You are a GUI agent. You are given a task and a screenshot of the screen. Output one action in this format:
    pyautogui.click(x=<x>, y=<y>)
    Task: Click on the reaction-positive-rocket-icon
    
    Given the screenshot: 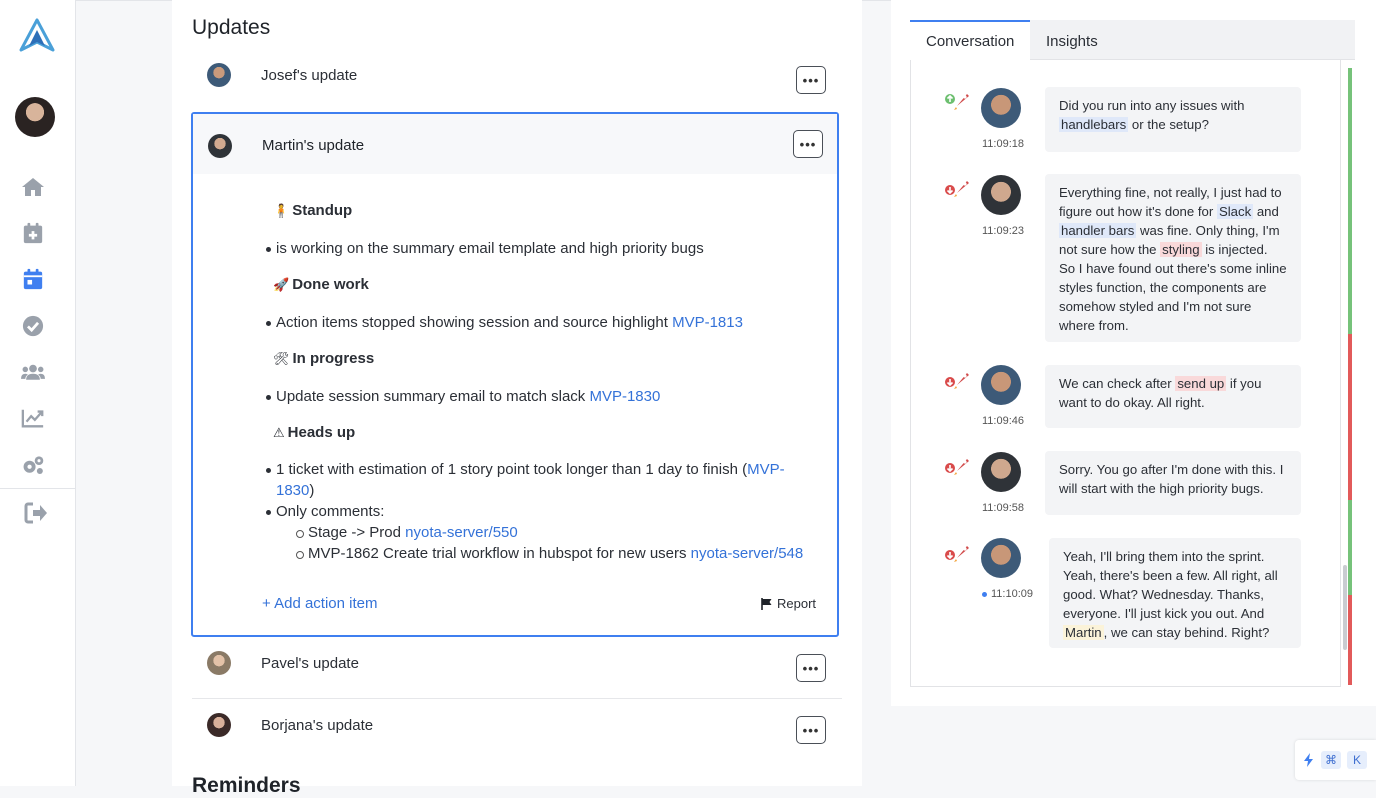 What is the action you would take?
    pyautogui.click(x=957, y=102)
    